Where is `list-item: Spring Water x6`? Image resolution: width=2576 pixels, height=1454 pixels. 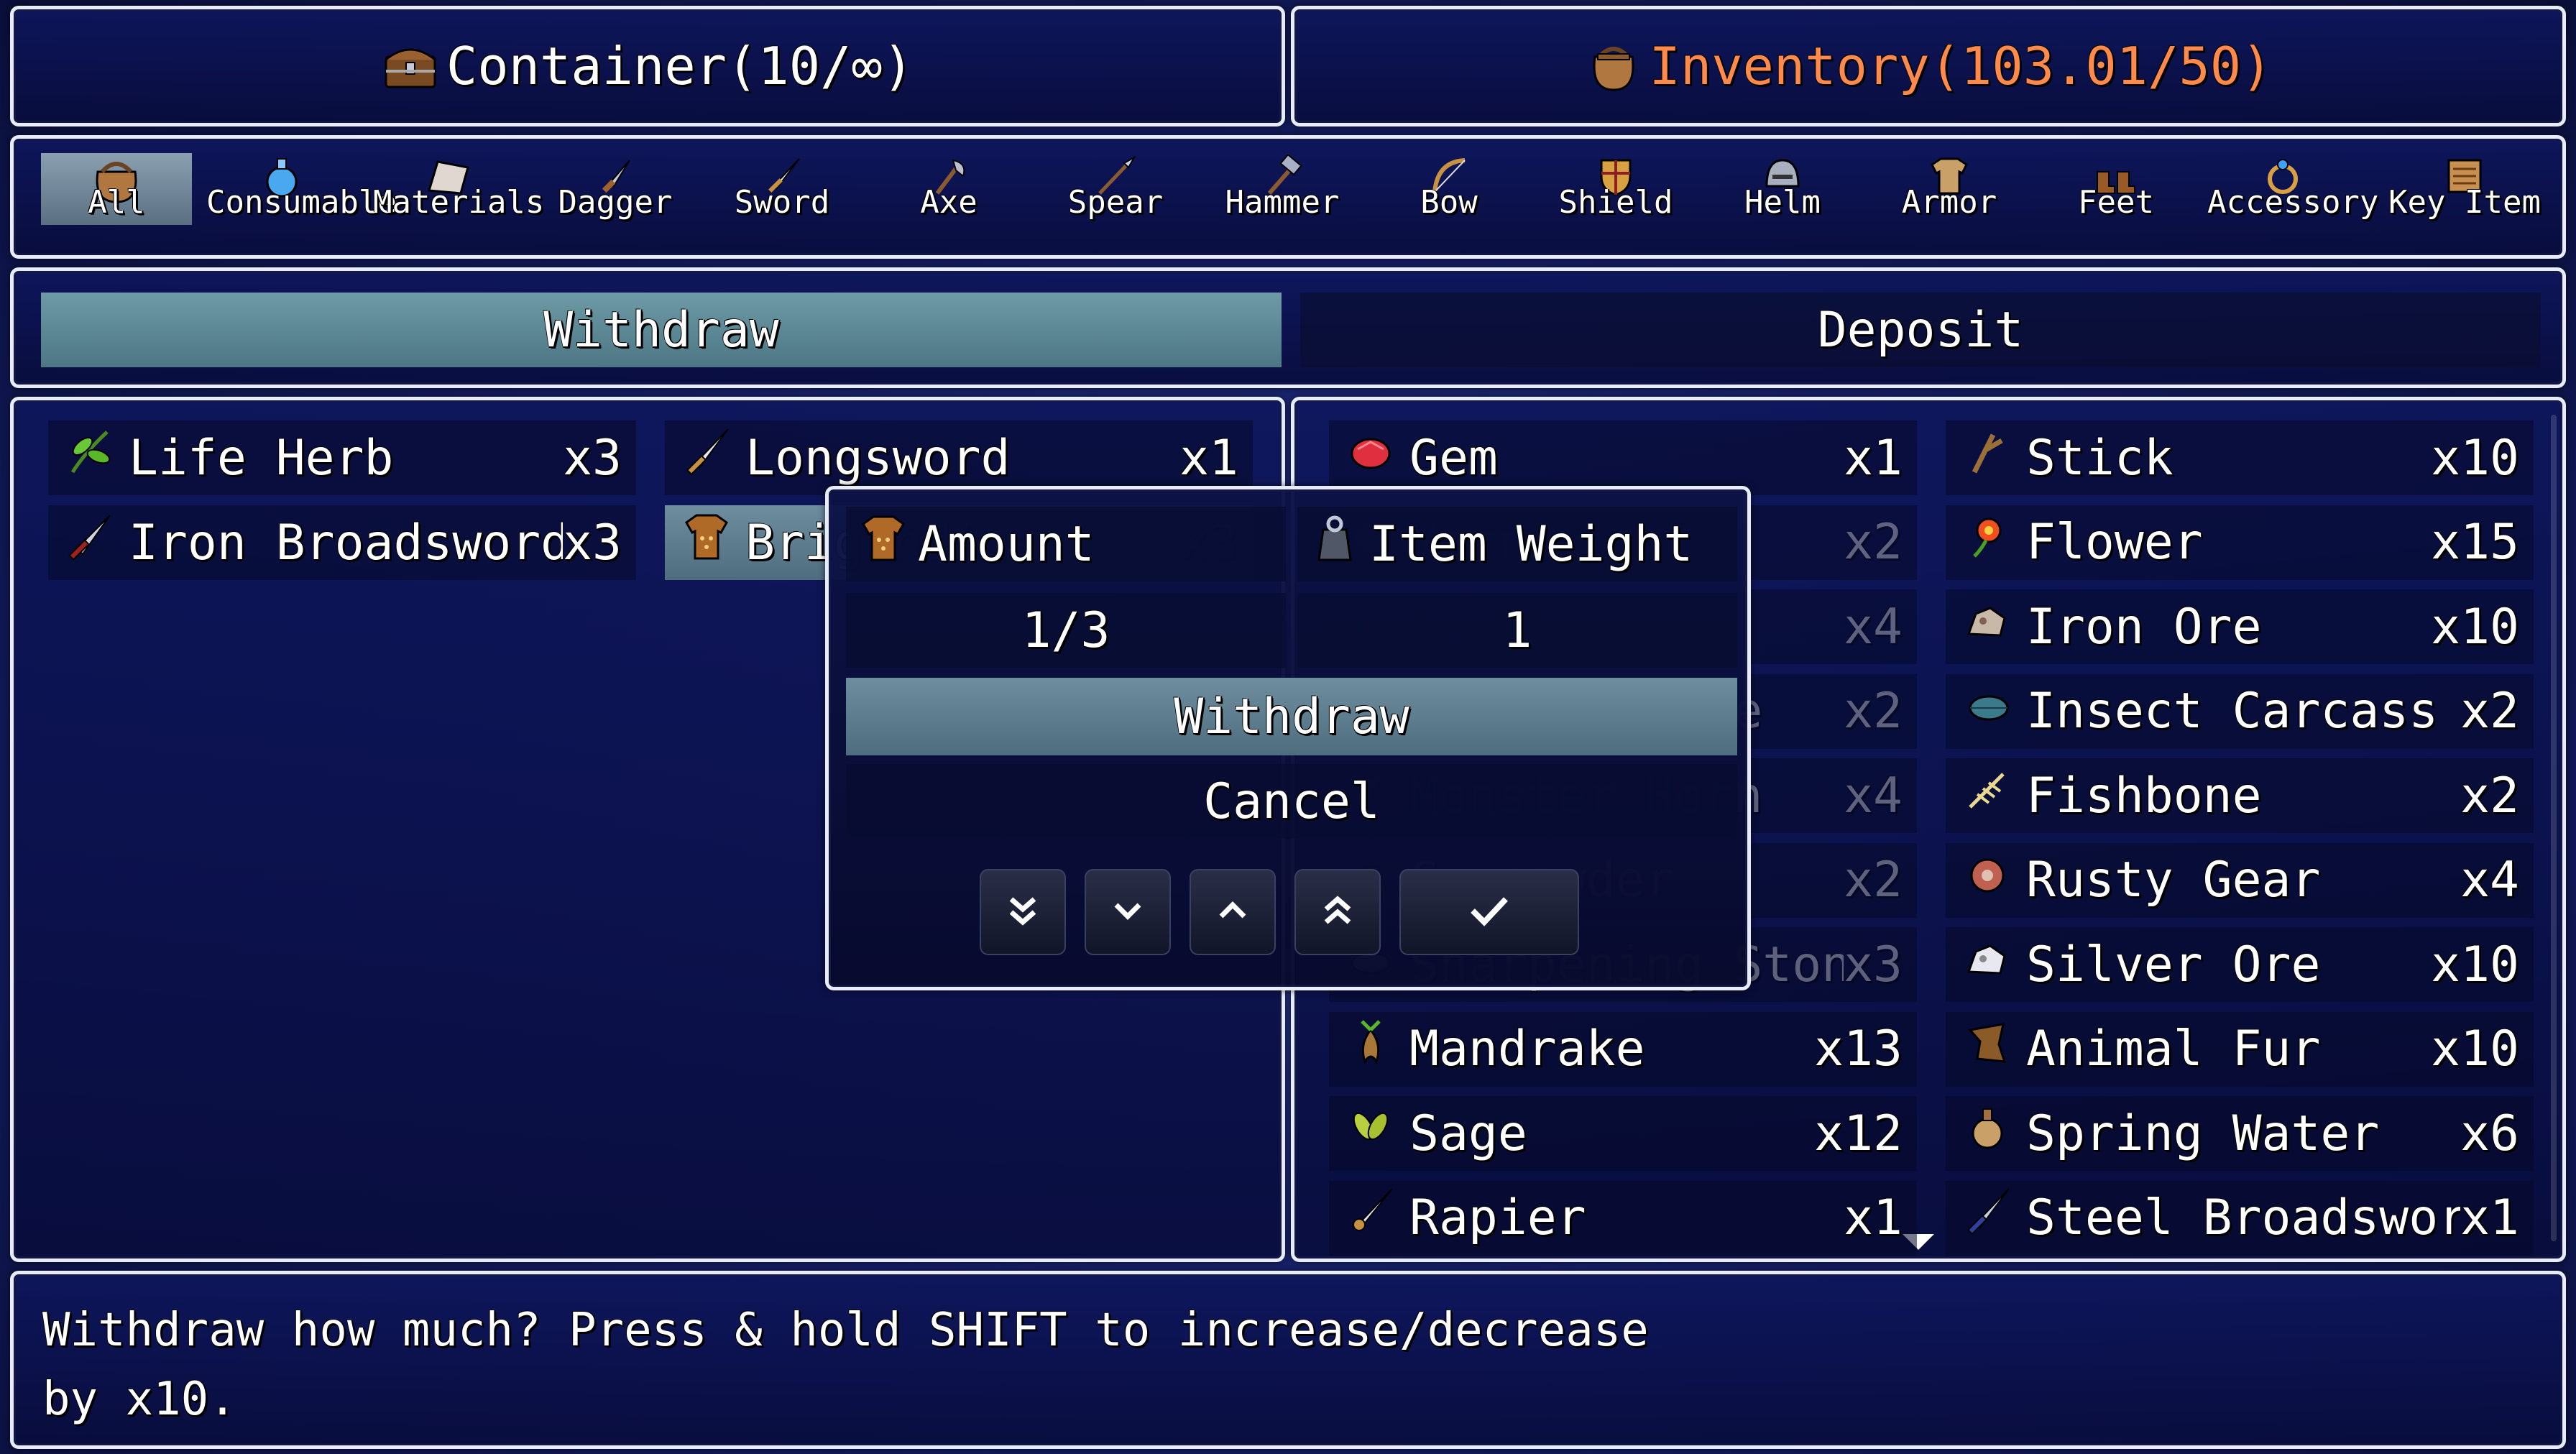
list-item: Spring Water x6 is located at coordinates (2240, 1133).